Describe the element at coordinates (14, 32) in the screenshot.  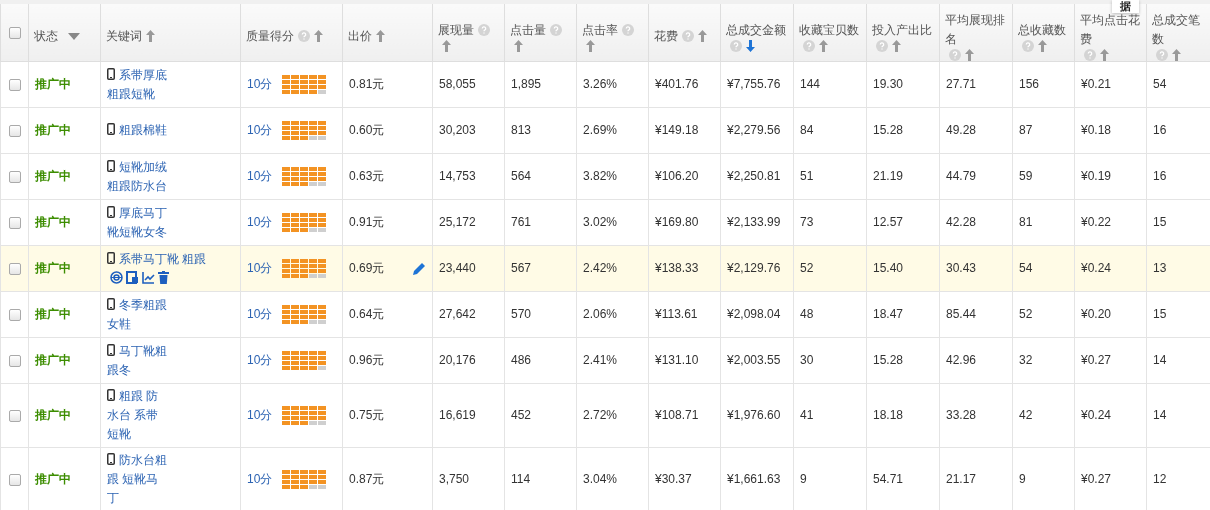
I see `select-all-checkbox` at that location.